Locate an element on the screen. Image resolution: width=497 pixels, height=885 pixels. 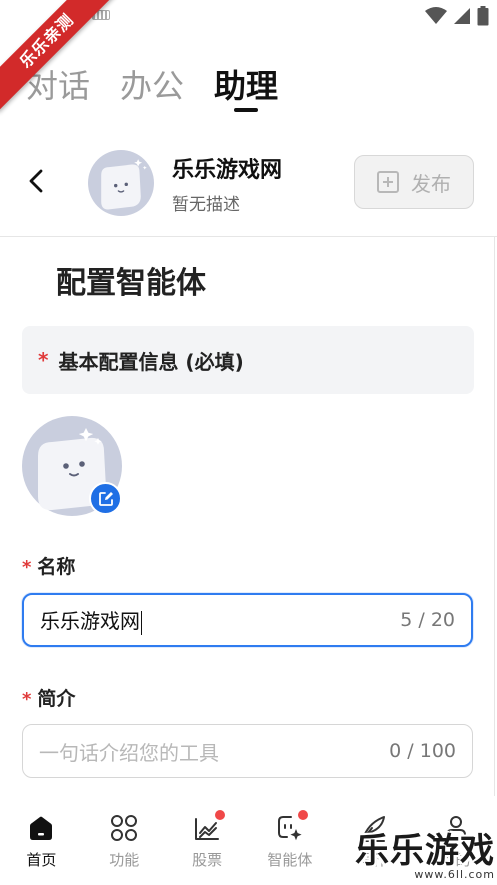
agent-name: 乐乐游戏网 is located at coordinates (227, 170).